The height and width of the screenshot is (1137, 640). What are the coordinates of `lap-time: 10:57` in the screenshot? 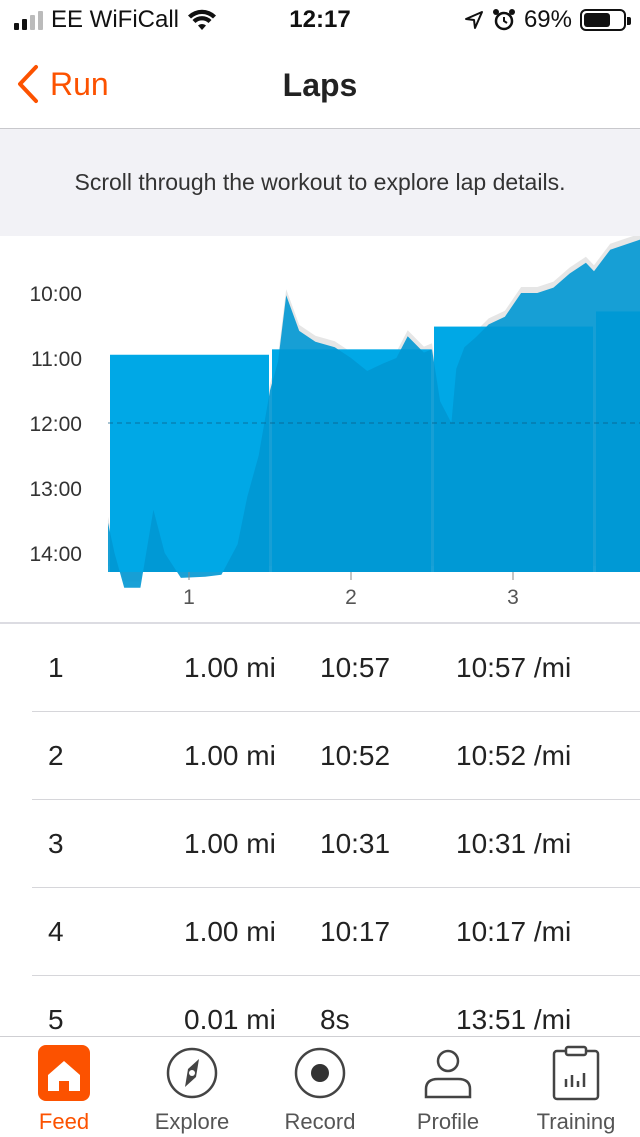 It's located at (355, 667).